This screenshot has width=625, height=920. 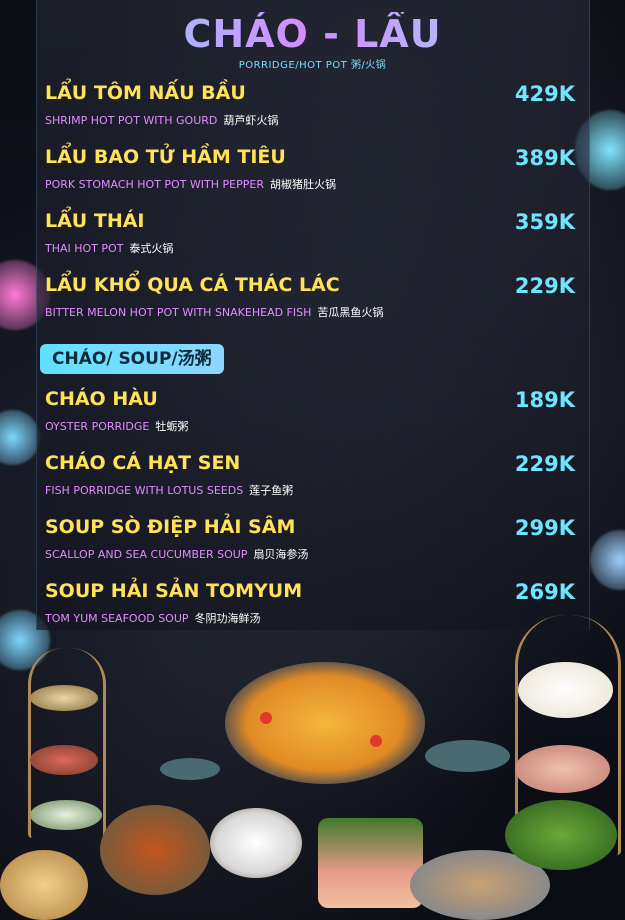 What do you see at coordinates (271, 490) in the screenshot?
I see `item-desc-zh: 莲子鱼粥` at bounding box center [271, 490].